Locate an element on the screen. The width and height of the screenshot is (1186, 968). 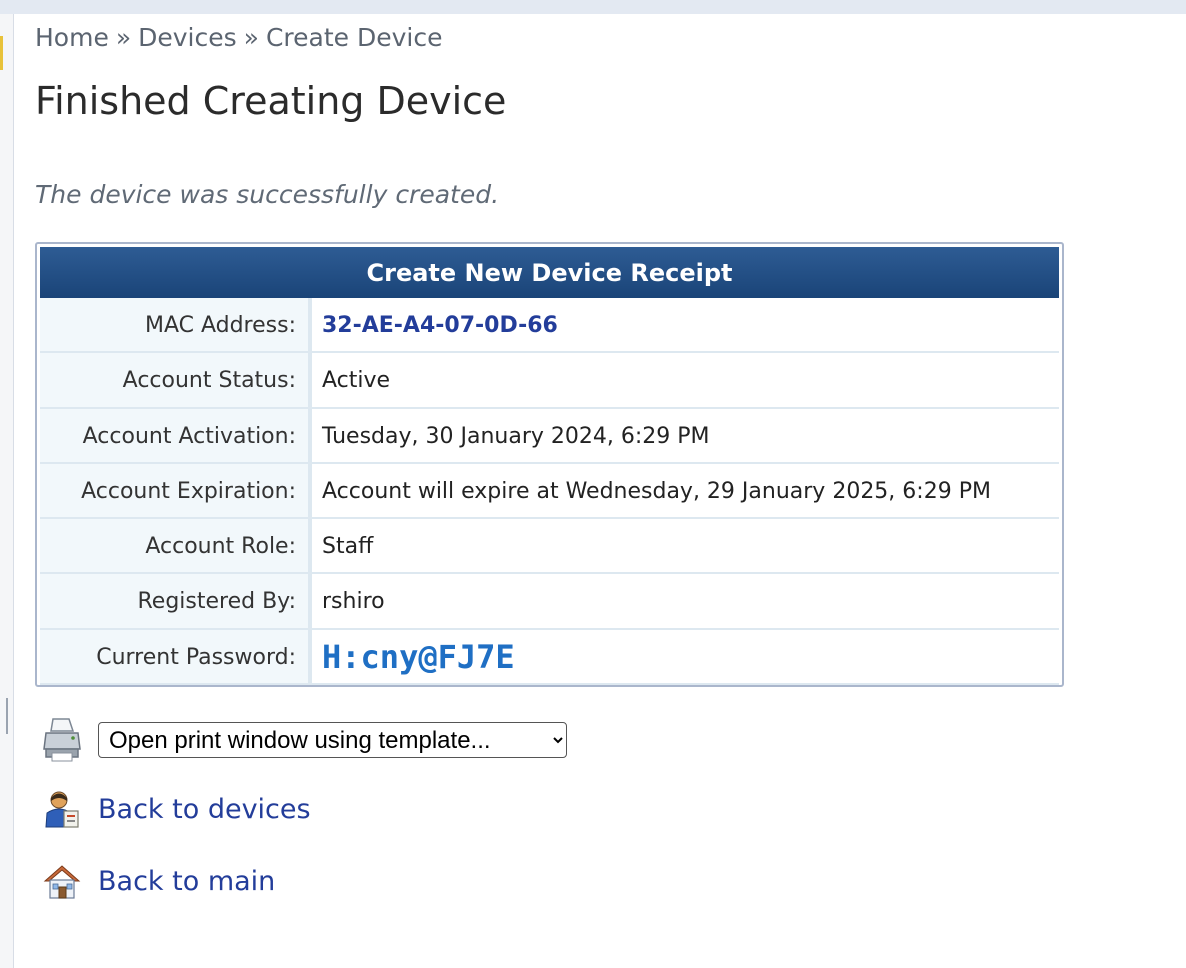
frame-resize-handle is located at coordinates (7, 716).